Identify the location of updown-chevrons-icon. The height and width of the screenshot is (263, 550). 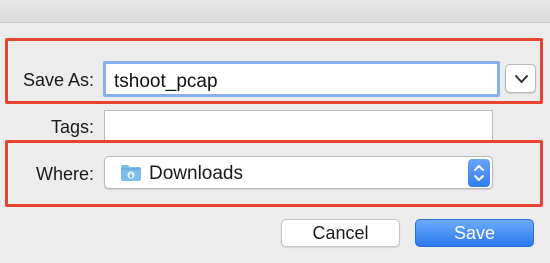
(479, 173).